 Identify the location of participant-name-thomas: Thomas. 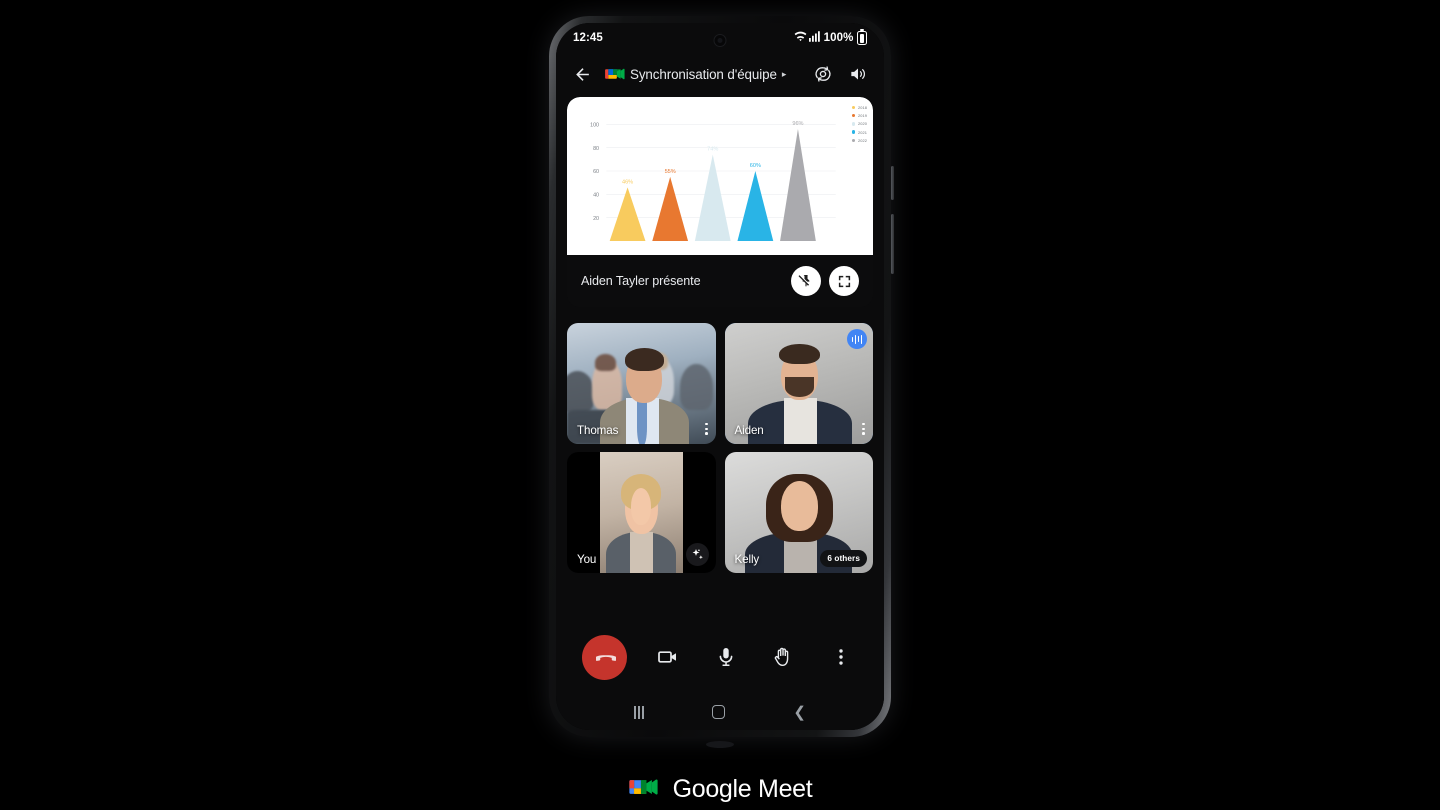
(598, 430).